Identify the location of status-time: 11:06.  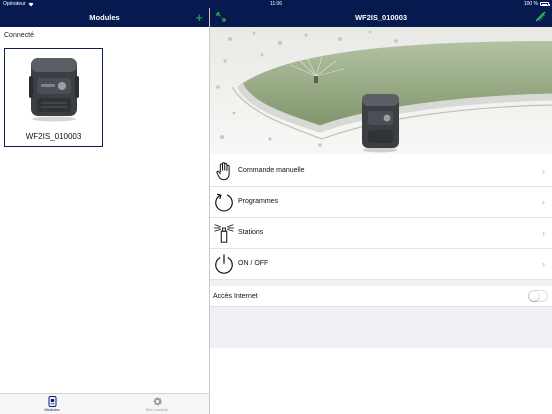
(276, 4).